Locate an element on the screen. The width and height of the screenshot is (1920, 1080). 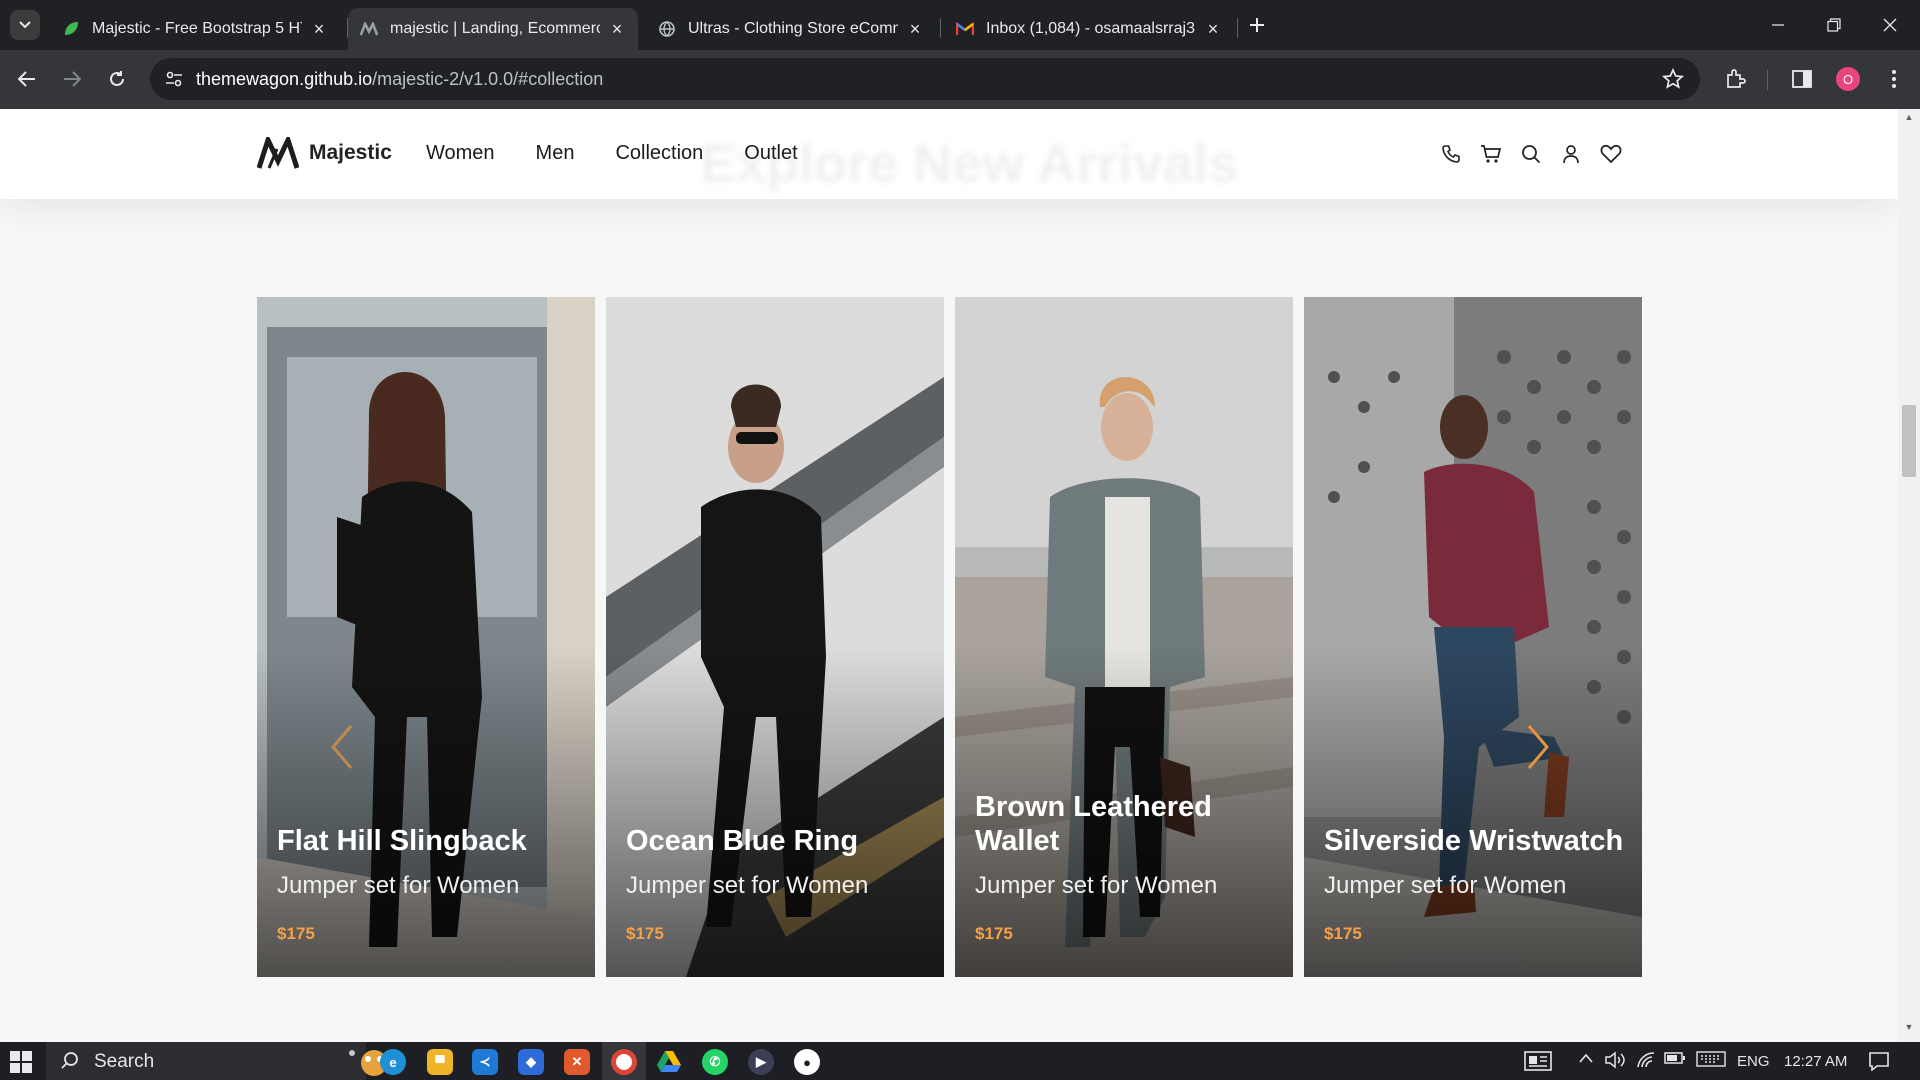
chevron-left-icon is located at coordinates (342, 747).